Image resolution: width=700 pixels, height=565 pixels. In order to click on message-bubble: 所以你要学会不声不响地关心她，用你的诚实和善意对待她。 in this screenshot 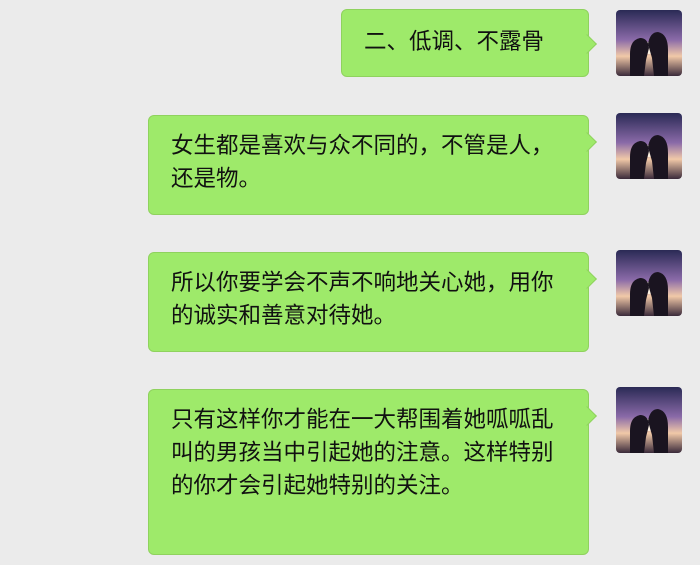, I will do `click(368, 302)`.